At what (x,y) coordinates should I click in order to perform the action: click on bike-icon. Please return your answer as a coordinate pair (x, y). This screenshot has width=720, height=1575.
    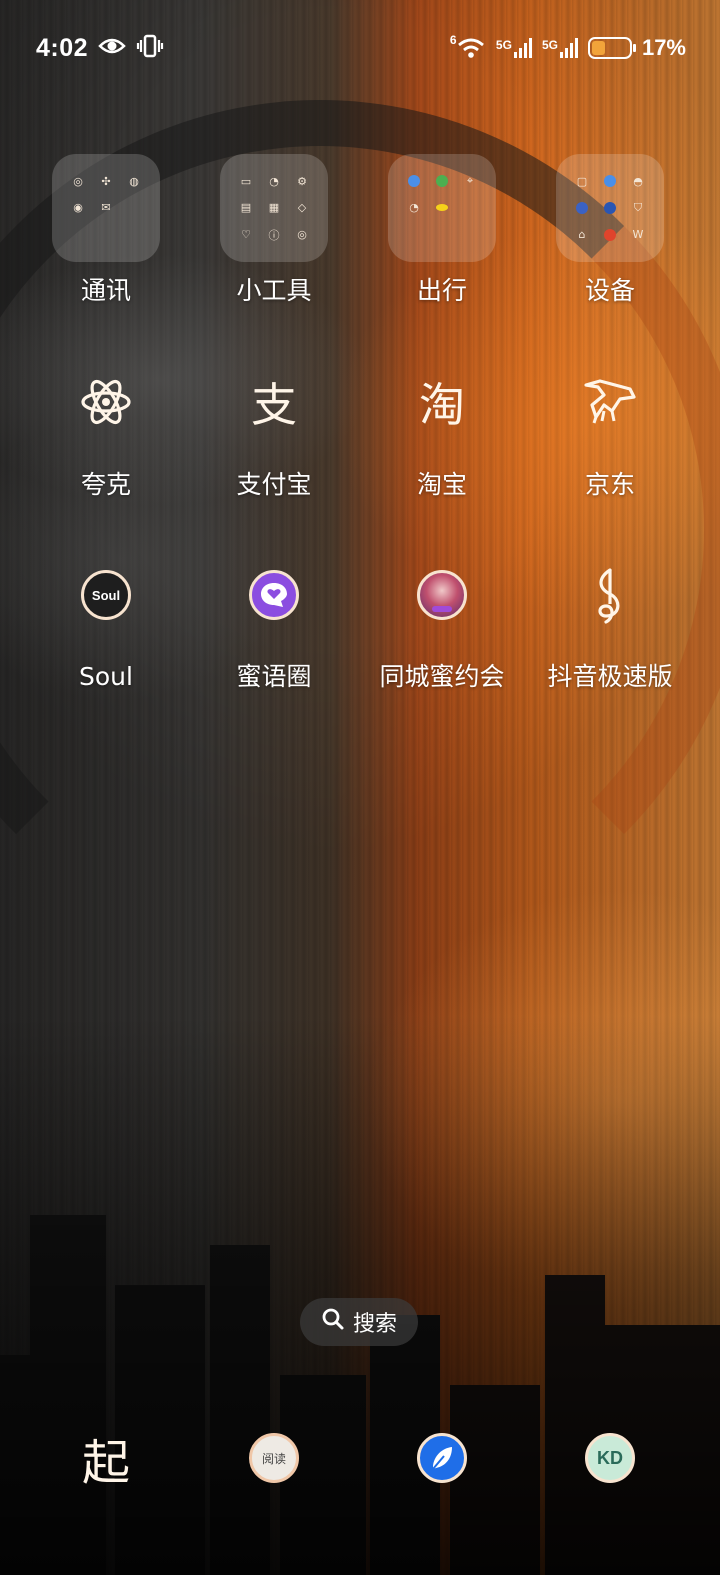
    Looking at the image, I should click on (442, 208).